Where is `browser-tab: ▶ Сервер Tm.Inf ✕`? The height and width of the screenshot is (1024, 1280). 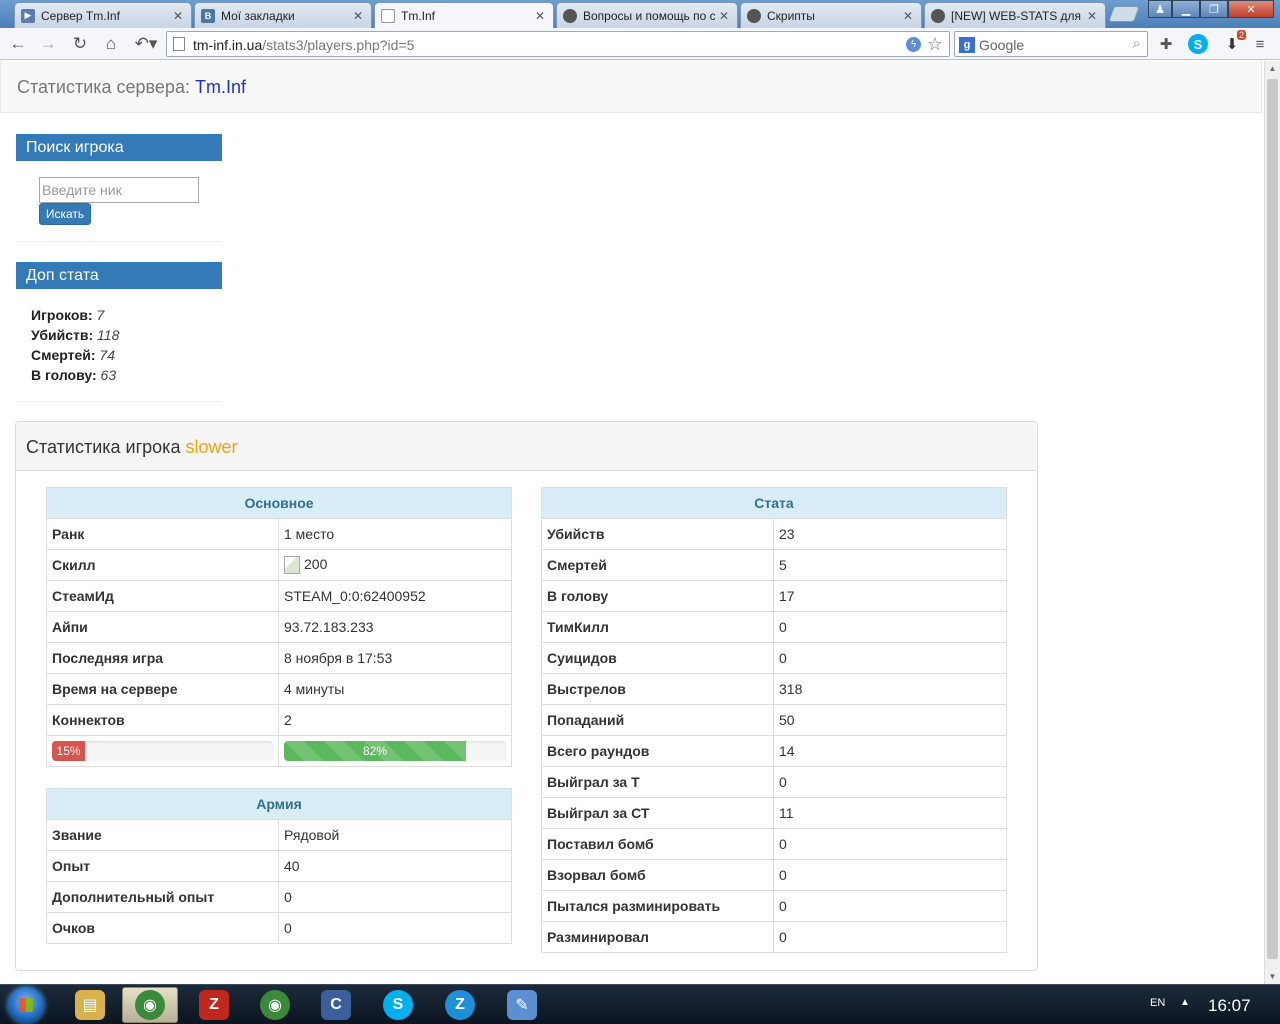
browser-tab: ▶ Сервер Tm.Inf ✕ is located at coordinates (103, 15).